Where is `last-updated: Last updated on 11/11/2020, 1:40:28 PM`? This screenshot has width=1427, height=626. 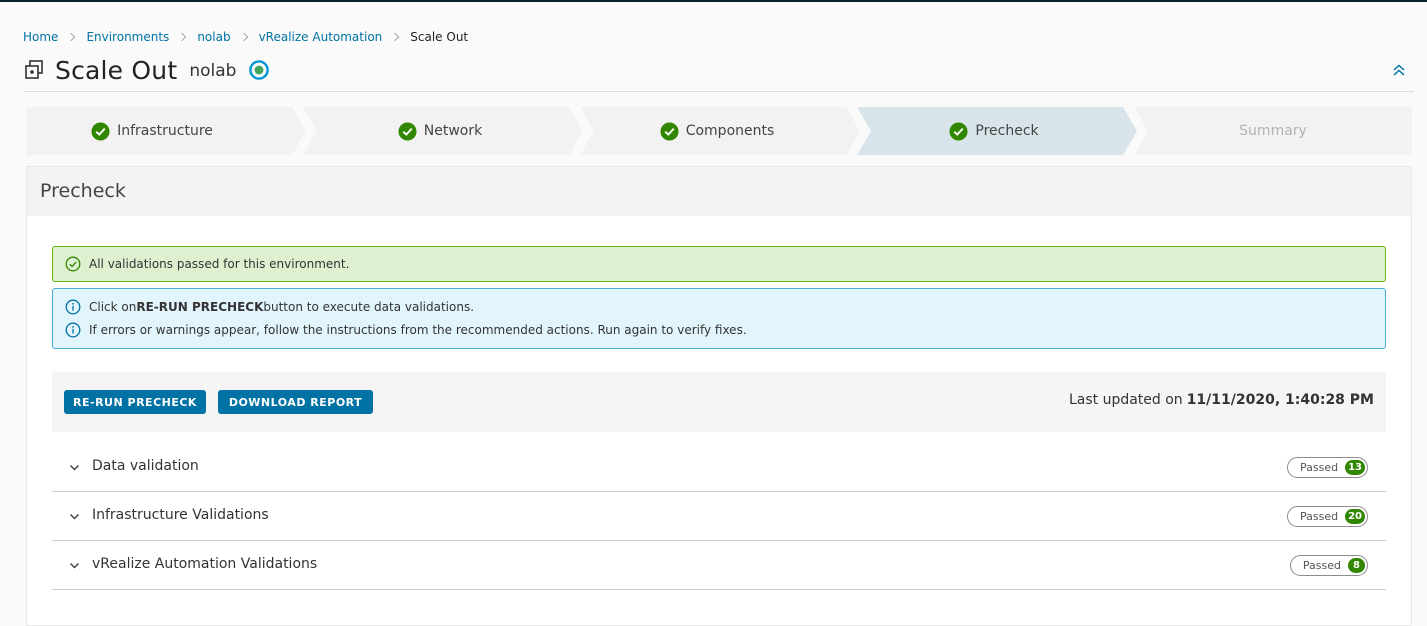 last-updated: Last updated on 11/11/2020, 1:40:28 PM is located at coordinates (1221, 400).